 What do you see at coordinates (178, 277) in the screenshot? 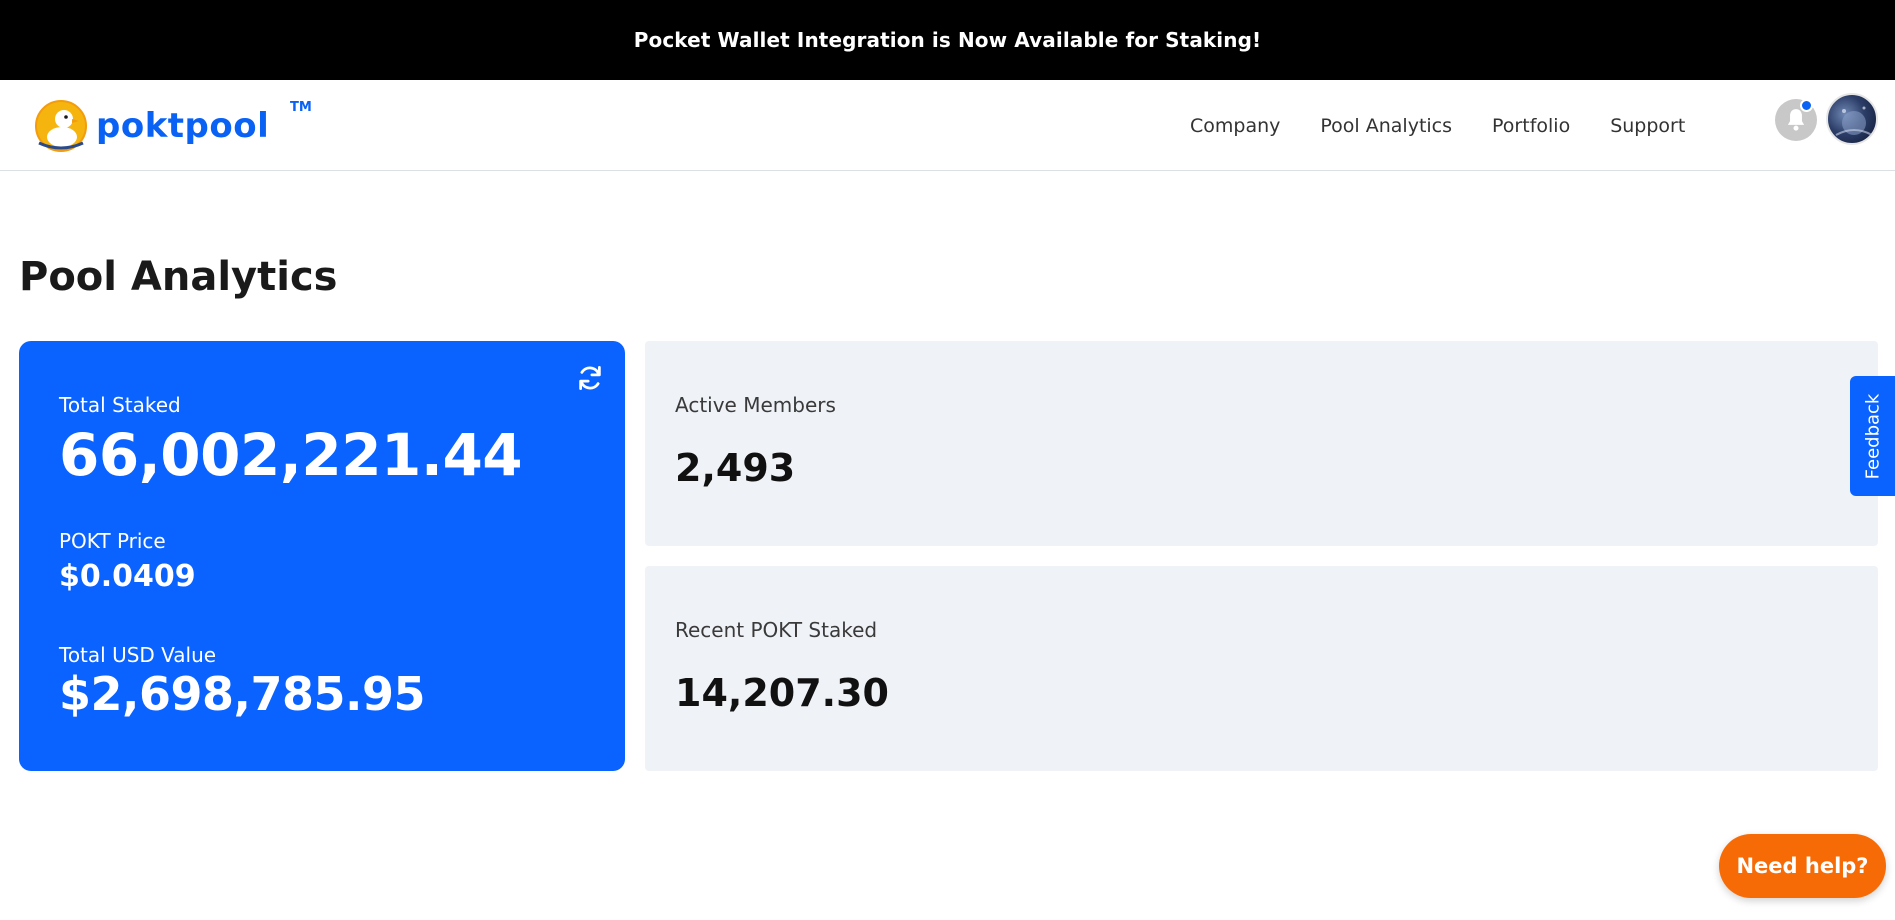
I see `page-title: Pool Analytics` at bounding box center [178, 277].